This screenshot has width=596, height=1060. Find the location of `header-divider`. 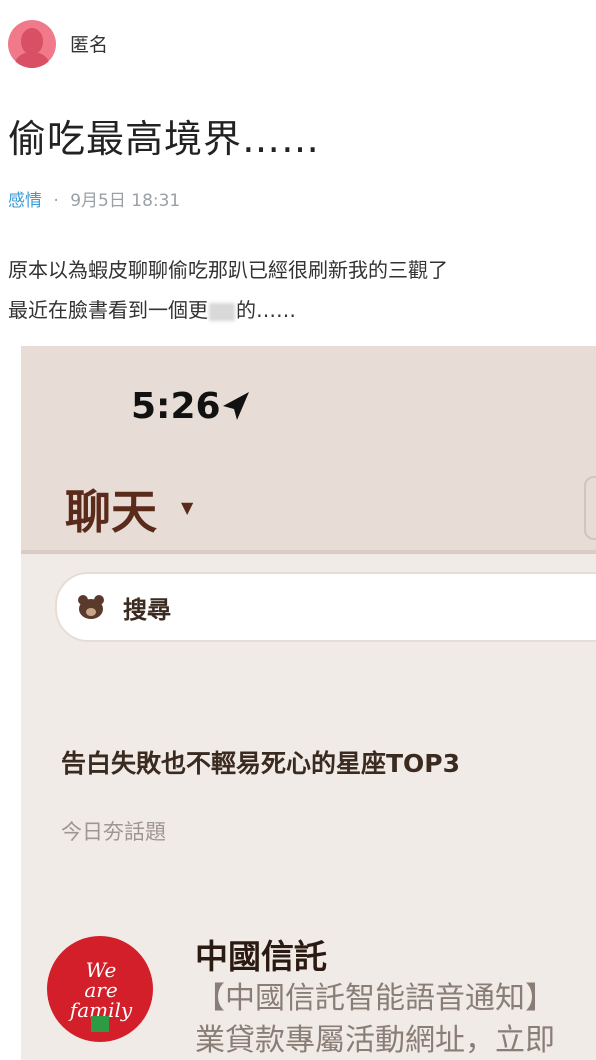

header-divider is located at coordinates (308, 552).